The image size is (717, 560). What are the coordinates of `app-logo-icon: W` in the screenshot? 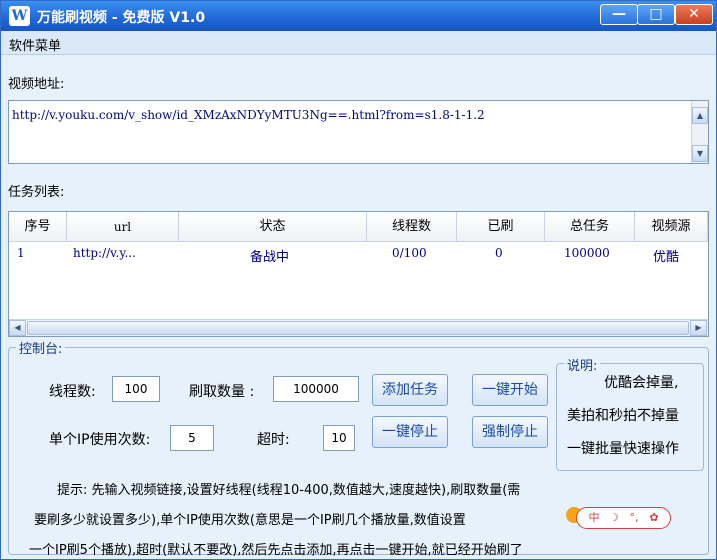 It's located at (19, 16).